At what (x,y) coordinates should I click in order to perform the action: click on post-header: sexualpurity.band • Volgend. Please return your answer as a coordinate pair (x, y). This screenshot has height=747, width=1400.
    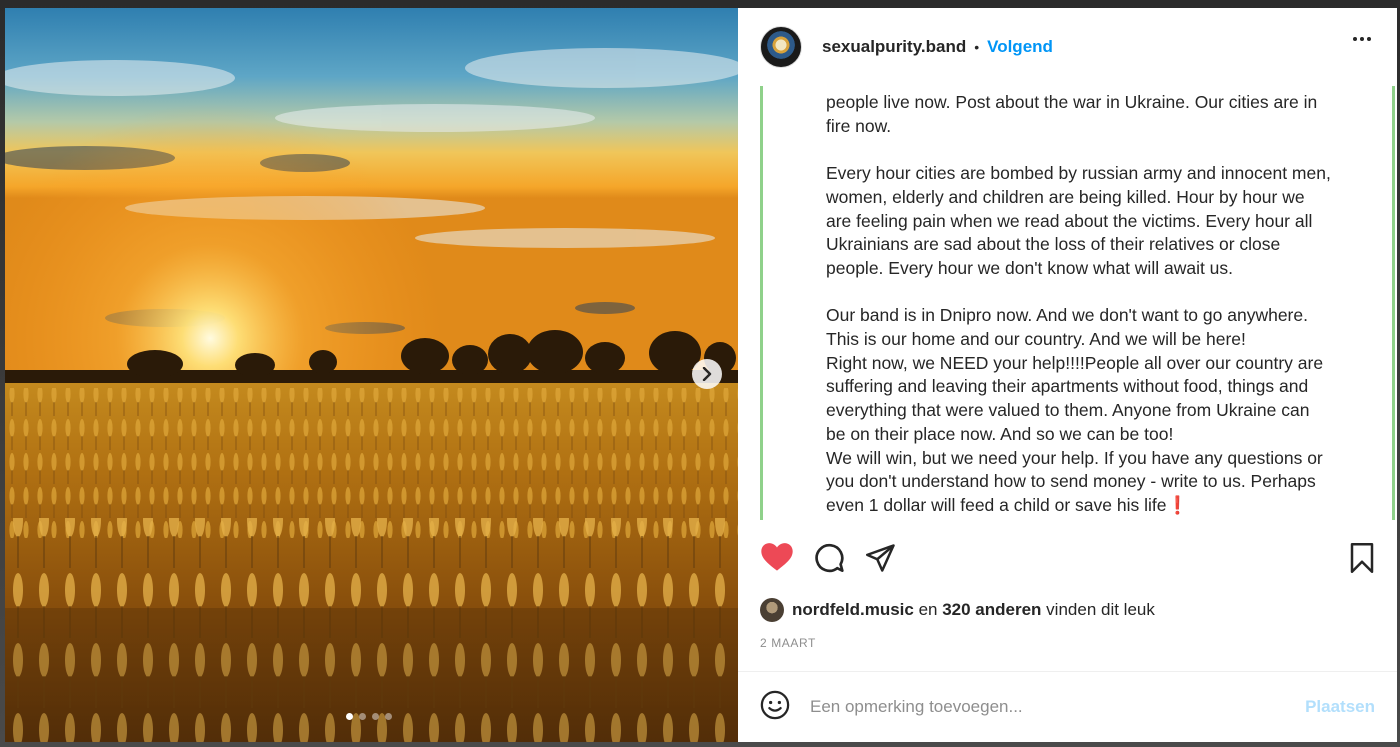
    Looking at the image, I should click on (1067, 47).